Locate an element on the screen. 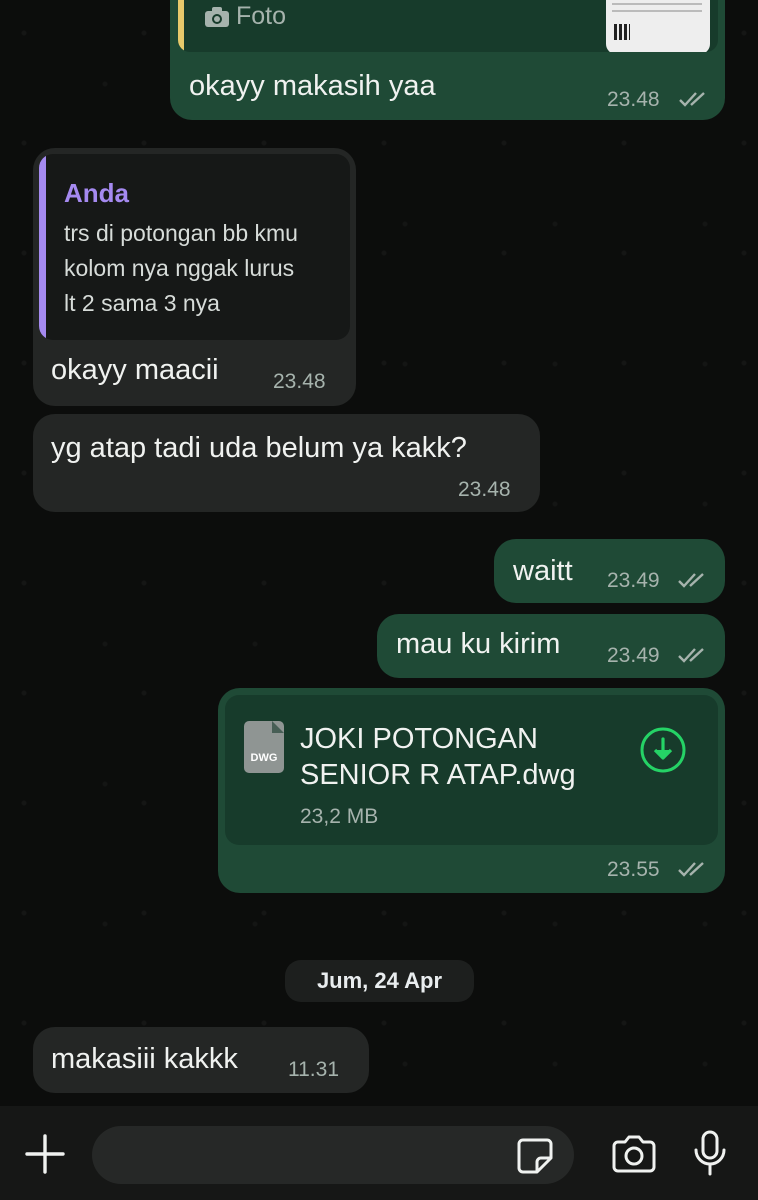 This screenshot has height=1200, width=758. quoted-photo-preview: Foto is located at coordinates (448, 26).